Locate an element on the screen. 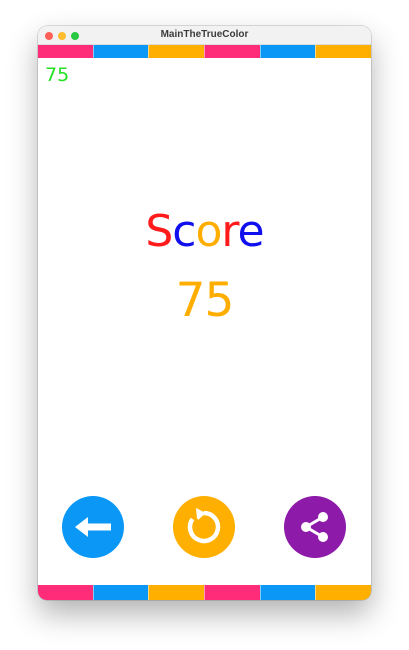 This screenshot has width=409, height=650. score-counter: 75 is located at coordinates (57, 75).